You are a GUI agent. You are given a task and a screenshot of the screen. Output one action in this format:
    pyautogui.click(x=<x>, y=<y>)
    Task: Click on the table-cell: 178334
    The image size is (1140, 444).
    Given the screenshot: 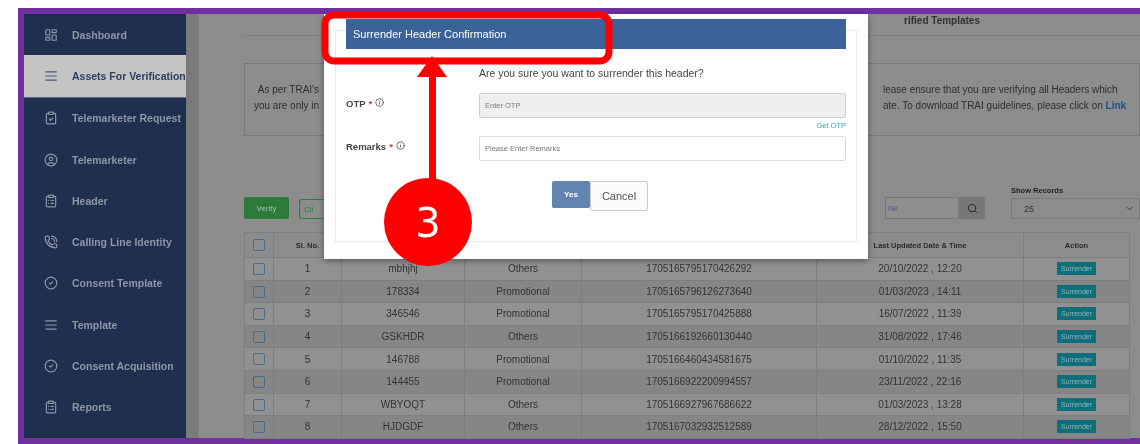 What is the action you would take?
    pyautogui.click(x=403, y=291)
    